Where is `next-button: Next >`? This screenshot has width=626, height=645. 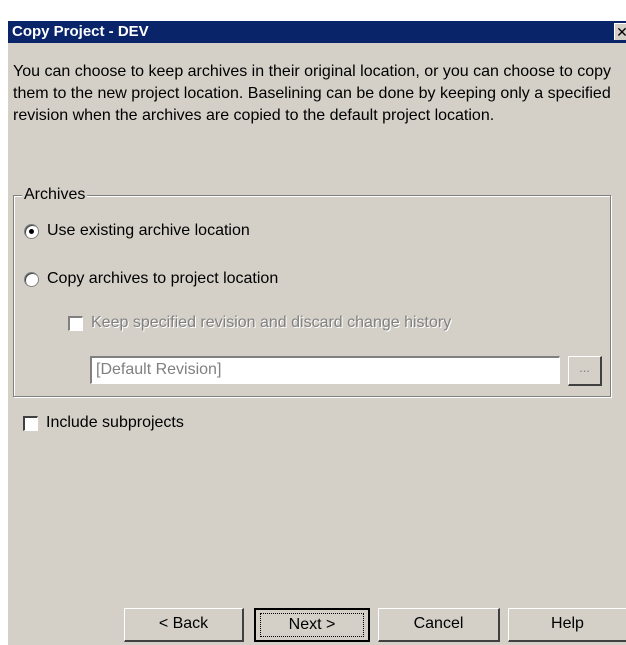 next-button: Next > is located at coordinates (312, 625).